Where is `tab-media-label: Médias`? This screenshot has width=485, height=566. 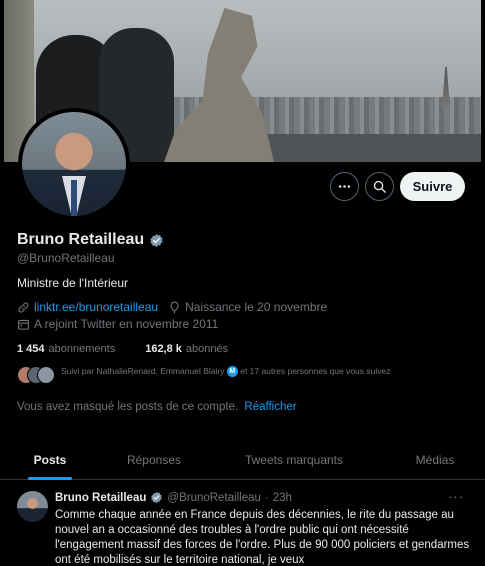 tab-media-label: Médias is located at coordinates (435, 460).